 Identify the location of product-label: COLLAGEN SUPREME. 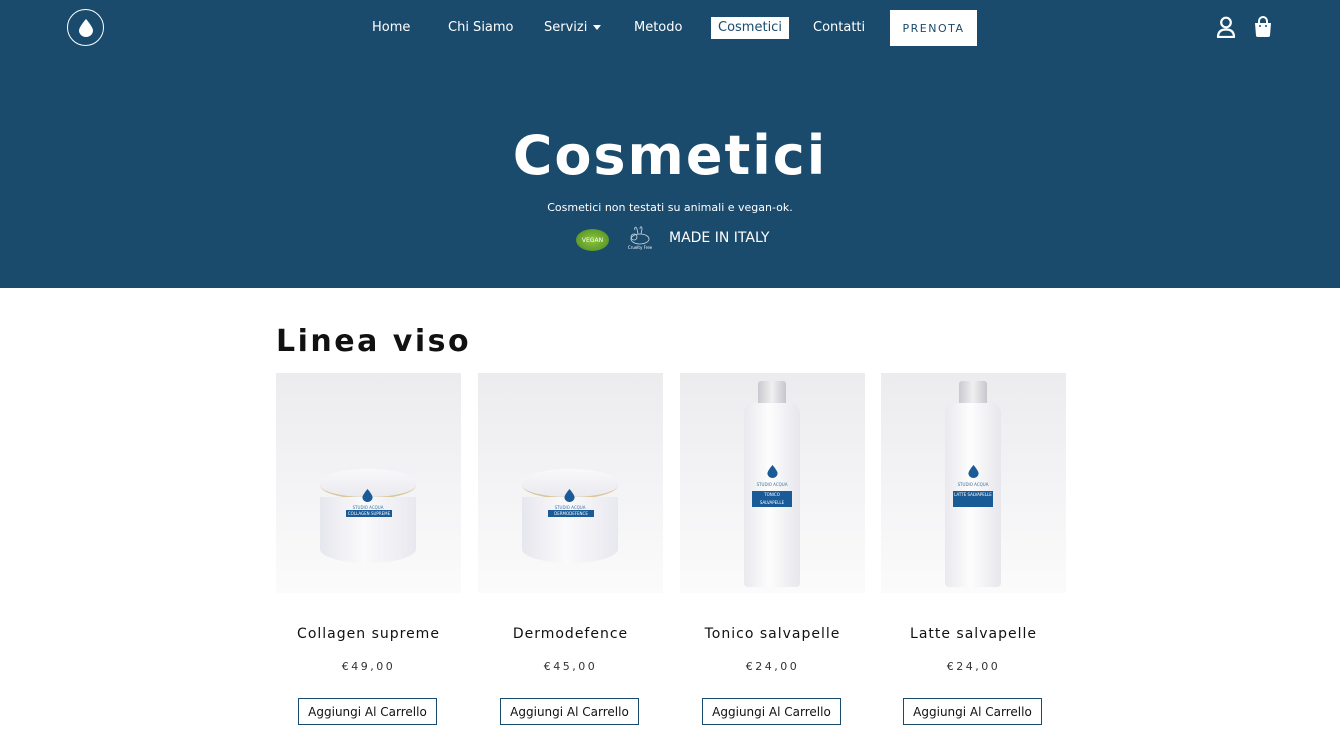
(369, 513).